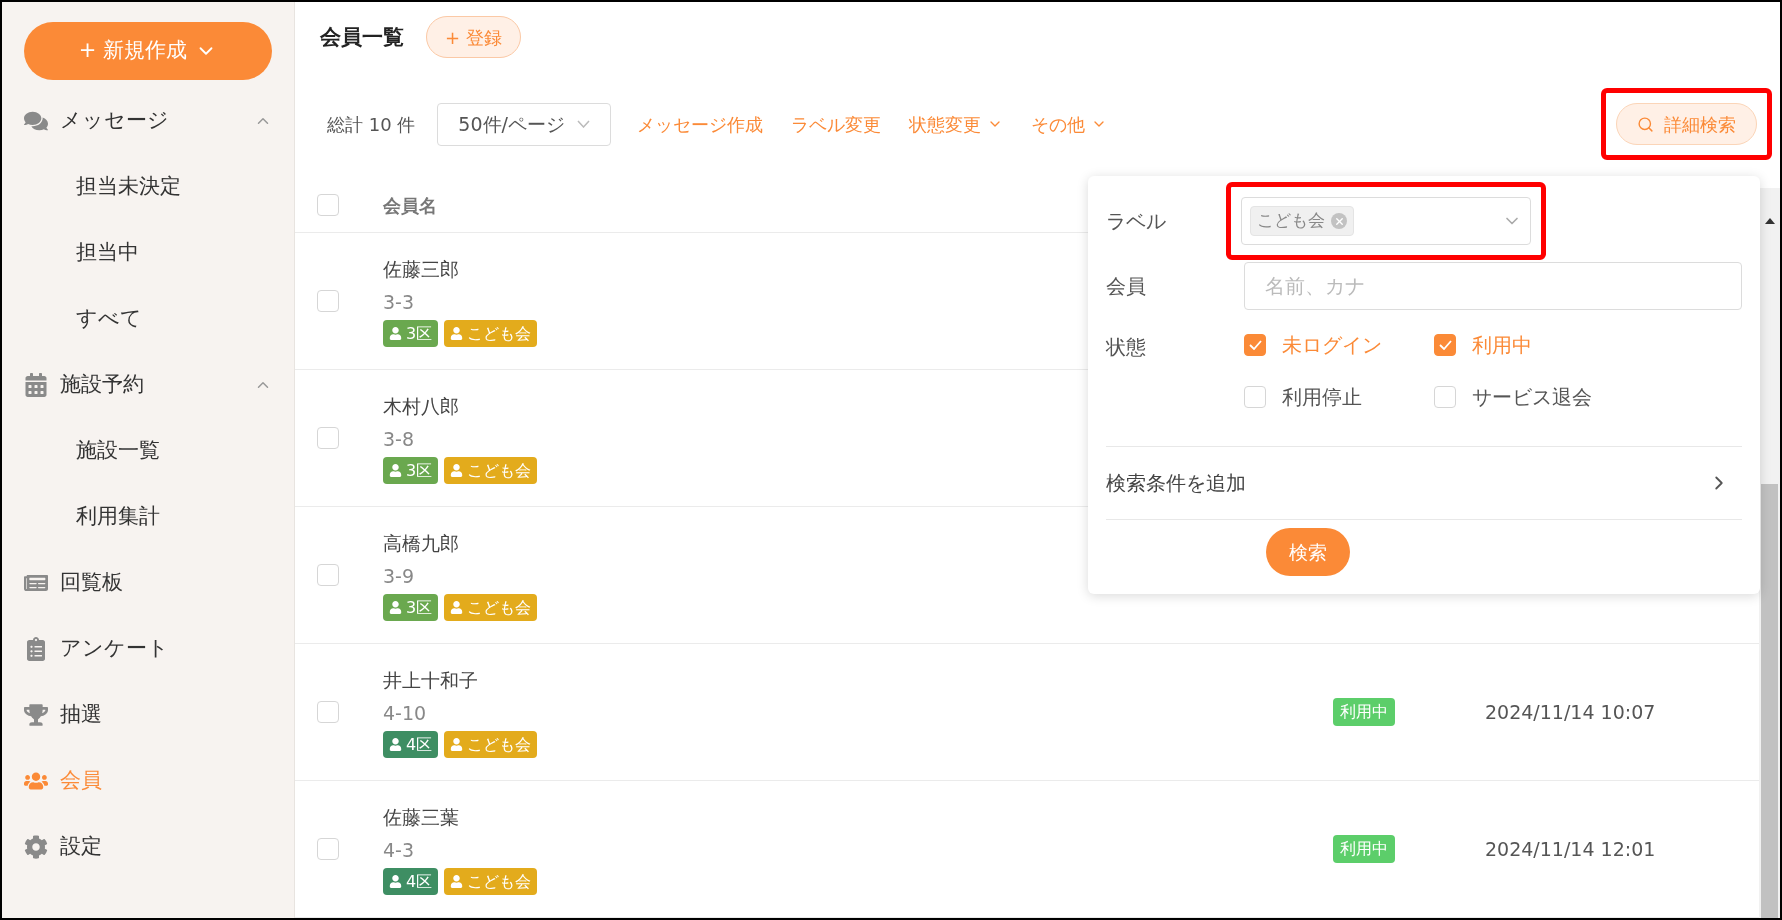 This screenshot has width=1782, height=920. Describe the element at coordinates (399, 850) in the screenshot. I see `member-code: 4-3` at that location.